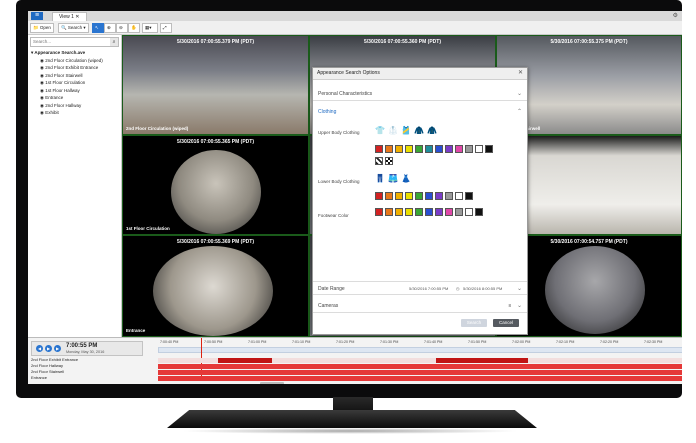 Image resolution: width=696 pixels, height=443 pixels. Describe the element at coordinates (48, 348) in the screenshot. I see `play-icon: ▶` at that location.